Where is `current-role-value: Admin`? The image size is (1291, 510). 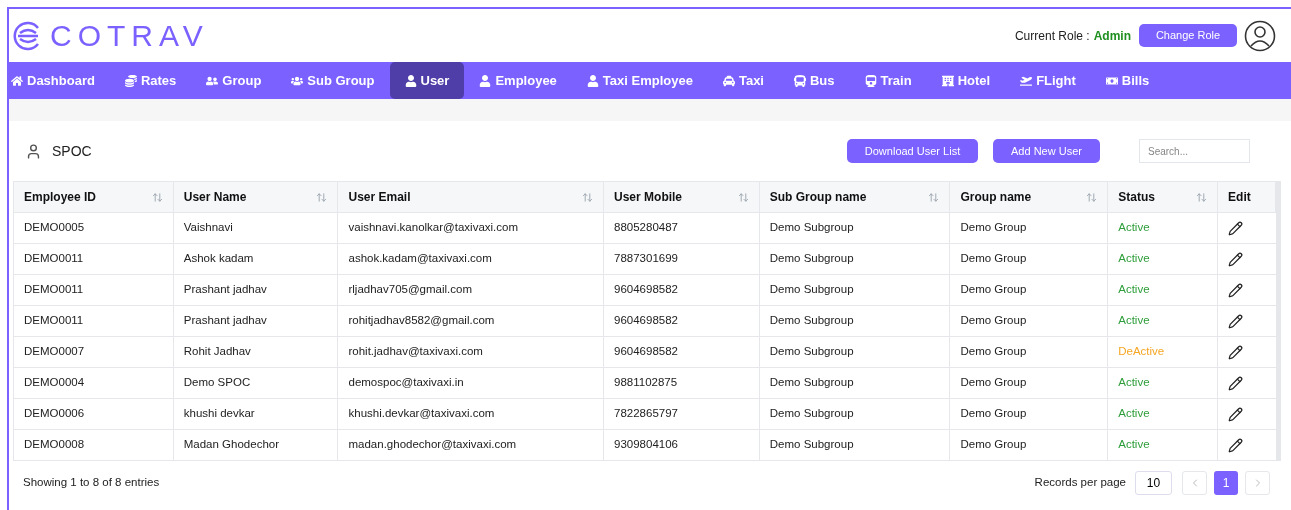 current-role-value: Admin is located at coordinates (1112, 36).